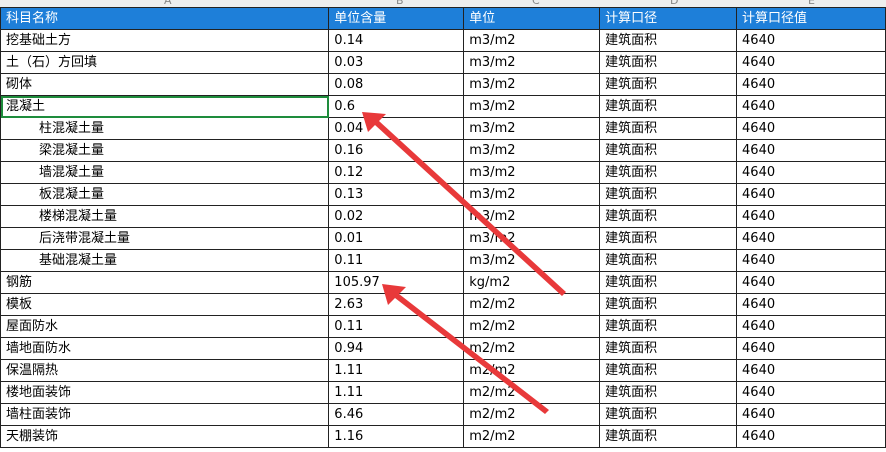  I want to click on cell-qty: 0.04, so click(396, 128).